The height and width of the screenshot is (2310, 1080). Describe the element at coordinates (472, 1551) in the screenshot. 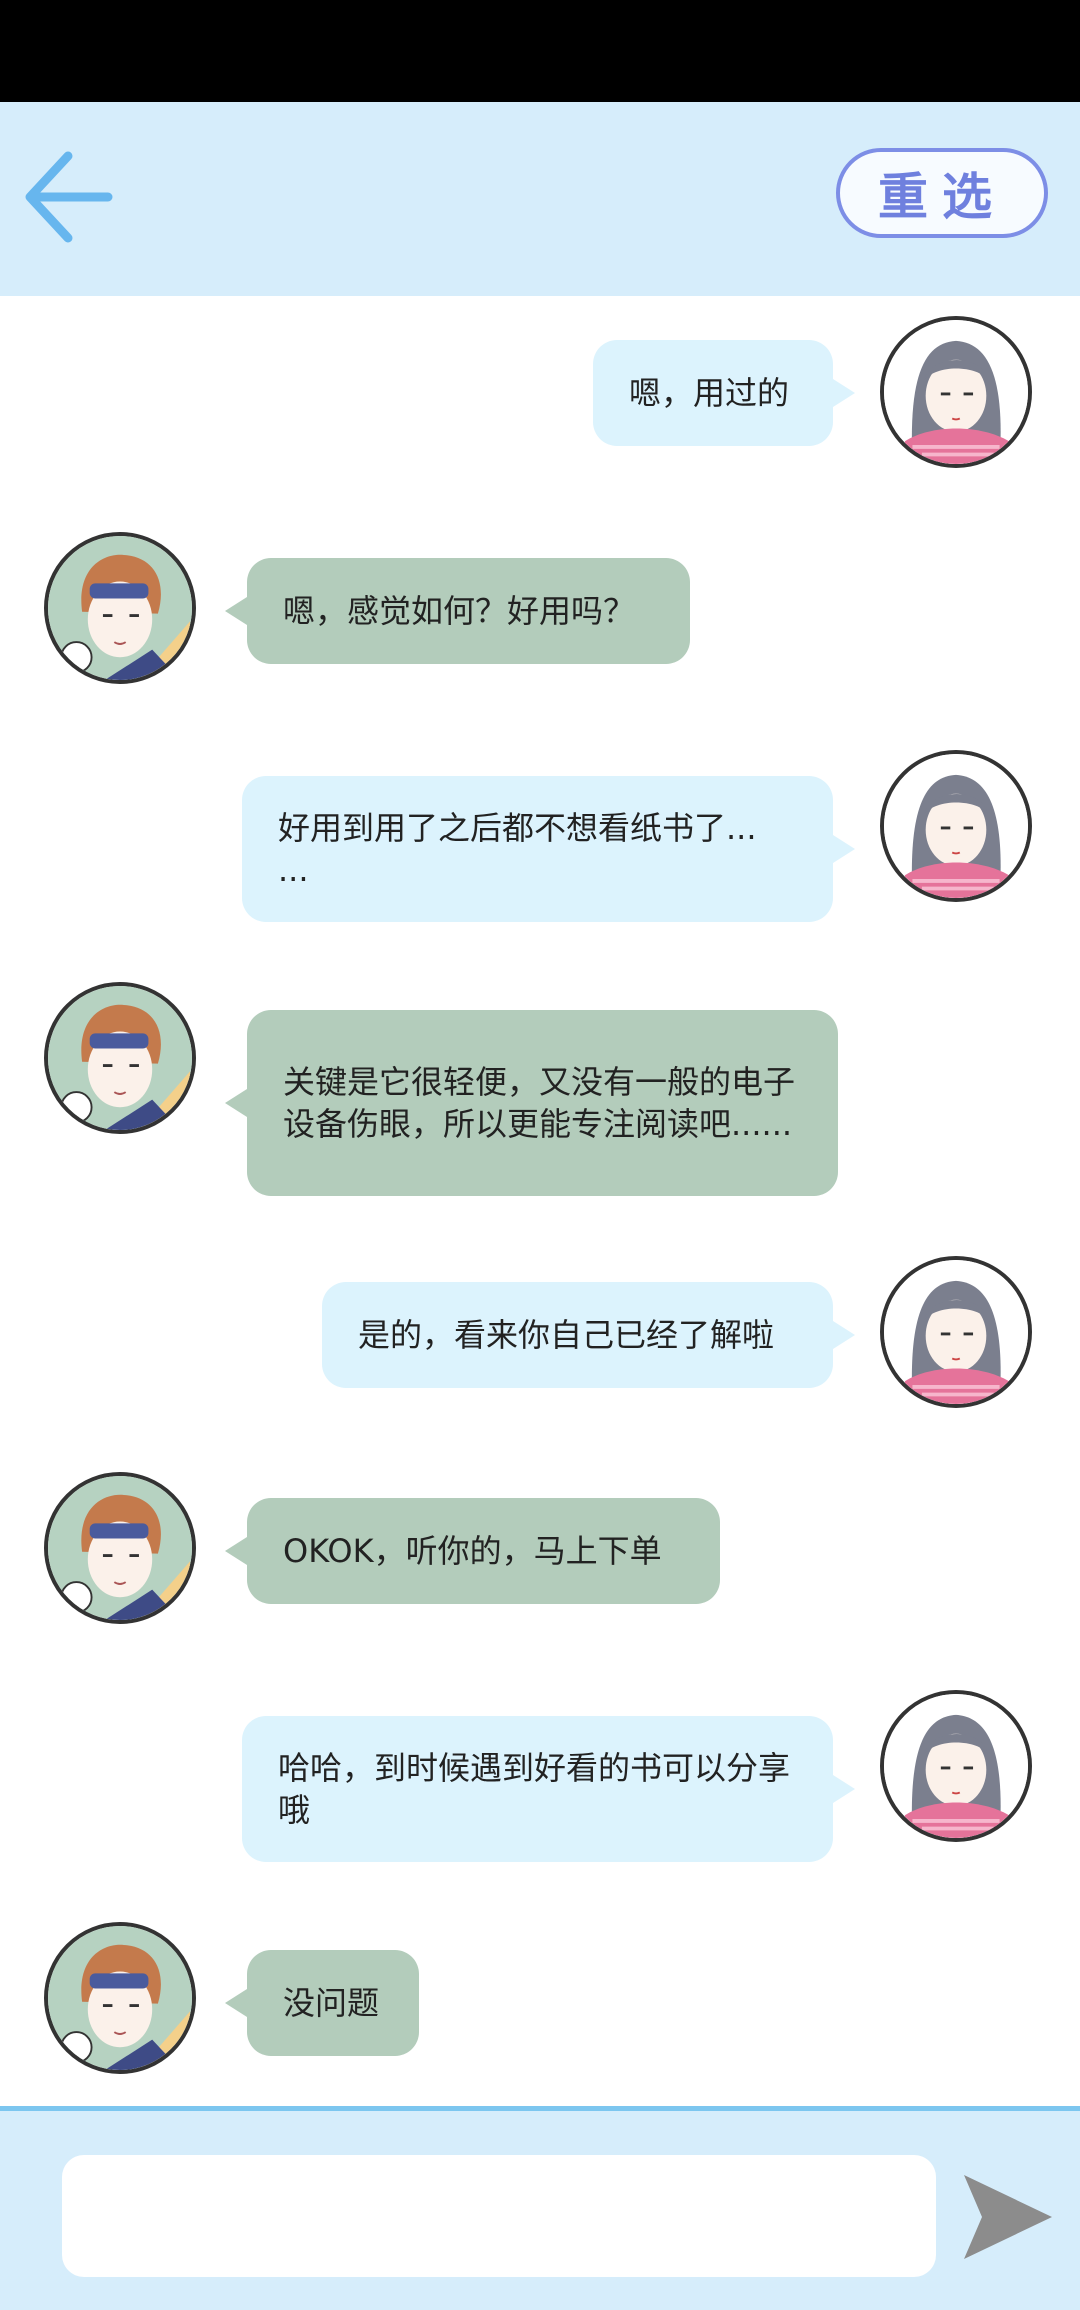

I see `message-bubble: OKOK，听你的，马上下单` at that location.